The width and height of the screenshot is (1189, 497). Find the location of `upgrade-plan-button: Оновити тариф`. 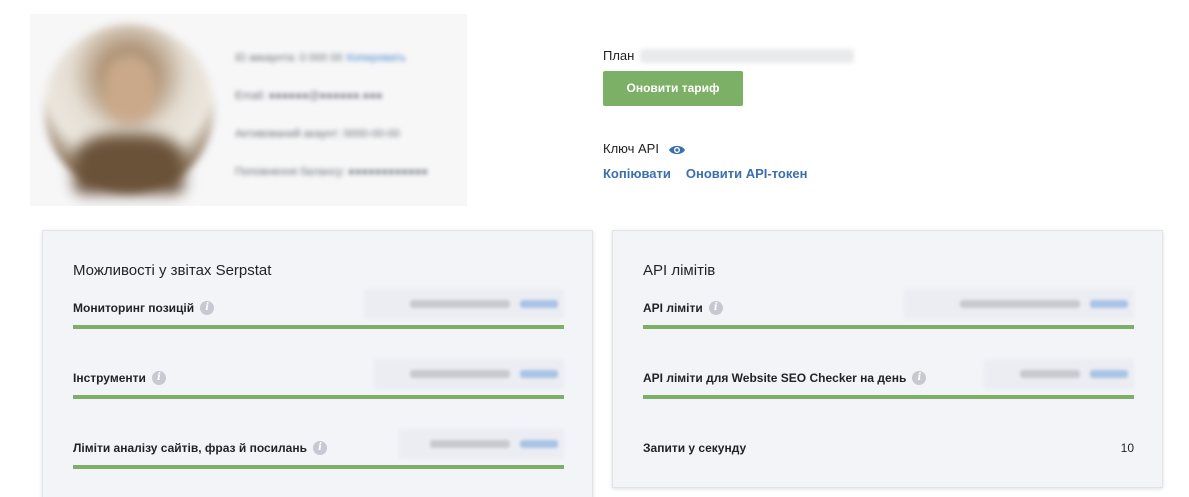

upgrade-plan-button: Оновити тариф is located at coordinates (673, 88).